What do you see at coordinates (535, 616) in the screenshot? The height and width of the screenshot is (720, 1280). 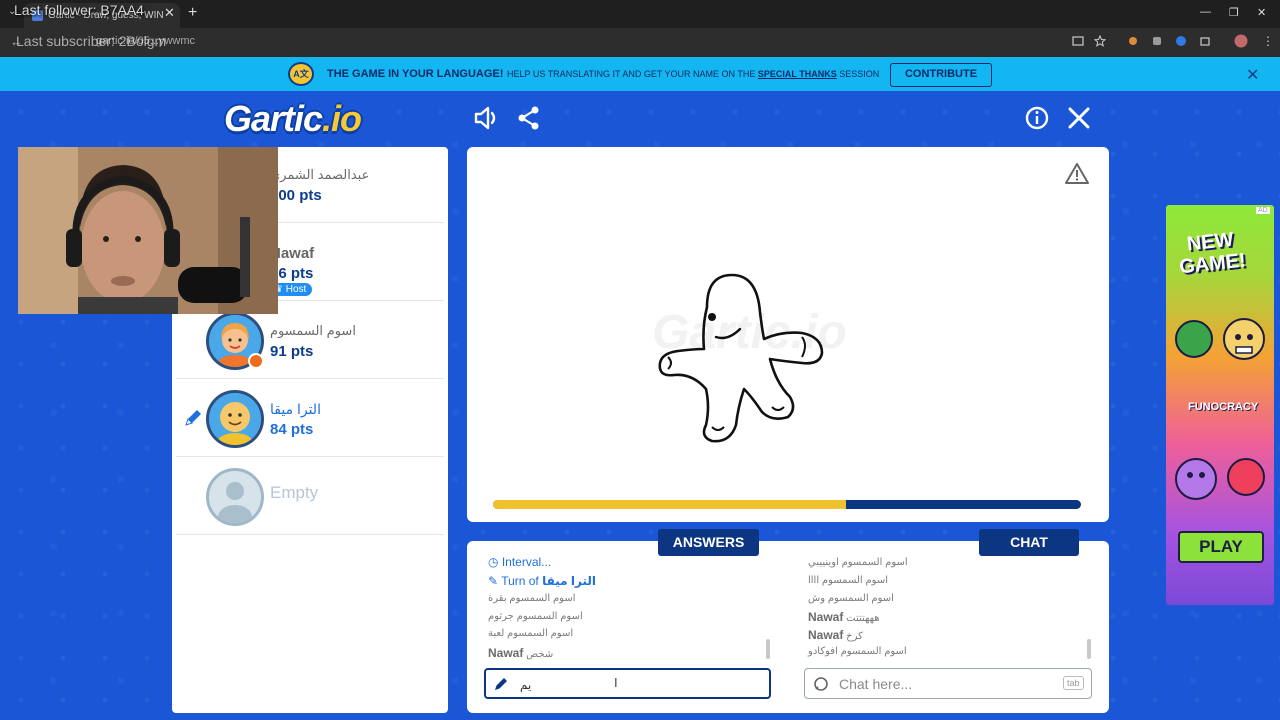 I see `answers-message: اسوم السمسوم جرثوم` at bounding box center [535, 616].